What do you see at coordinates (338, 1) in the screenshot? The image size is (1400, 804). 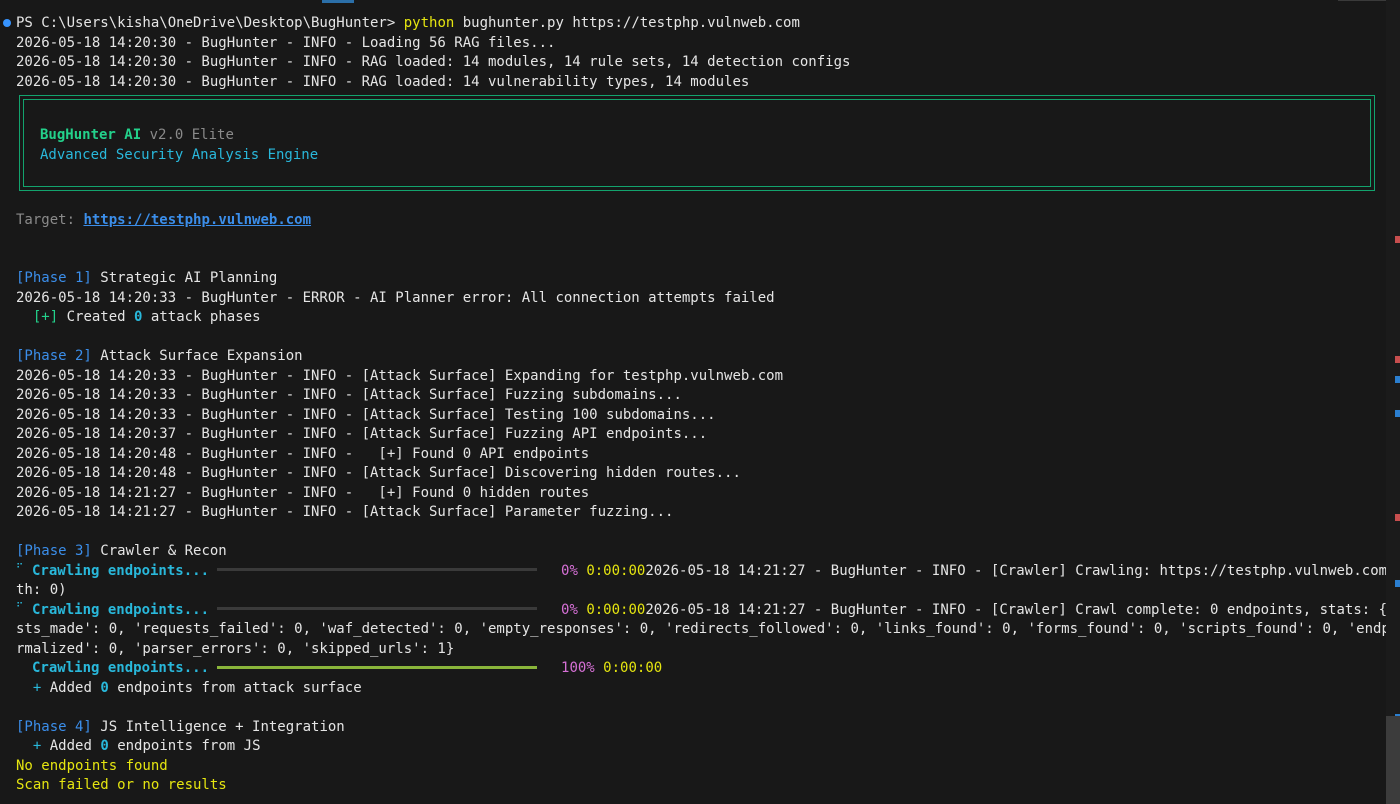 I see `active-tab-indicator` at bounding box center [338, 1].